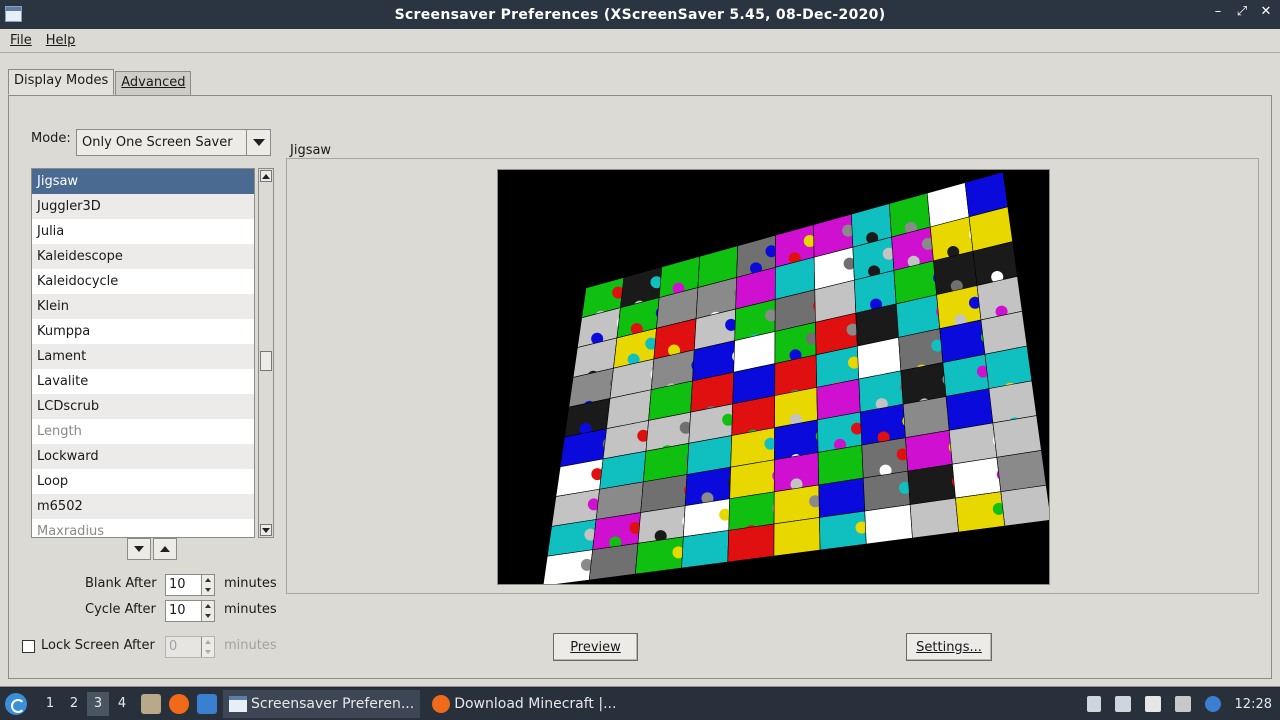  I want to click on tab-display-modes: Display Modes, so click(61, 82).